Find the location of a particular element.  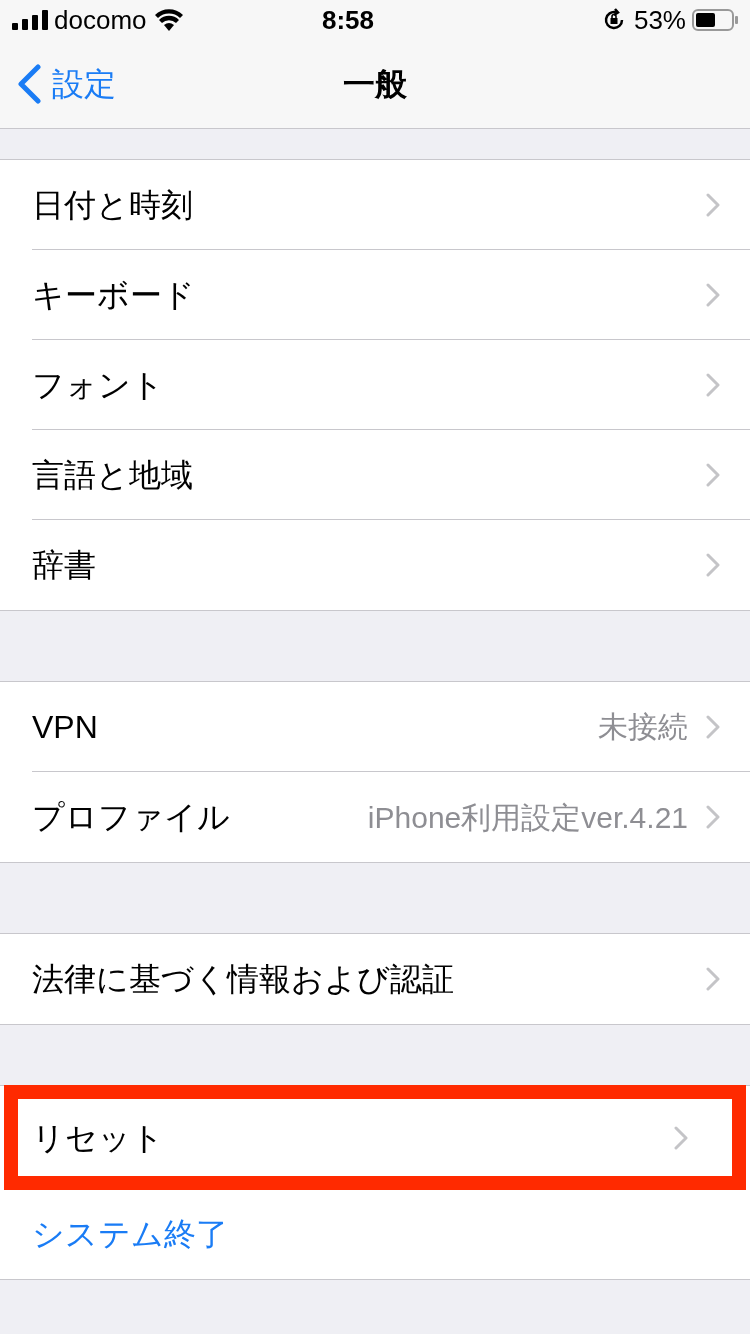

settings-row: リセット is located at coordinates (375, 1137).